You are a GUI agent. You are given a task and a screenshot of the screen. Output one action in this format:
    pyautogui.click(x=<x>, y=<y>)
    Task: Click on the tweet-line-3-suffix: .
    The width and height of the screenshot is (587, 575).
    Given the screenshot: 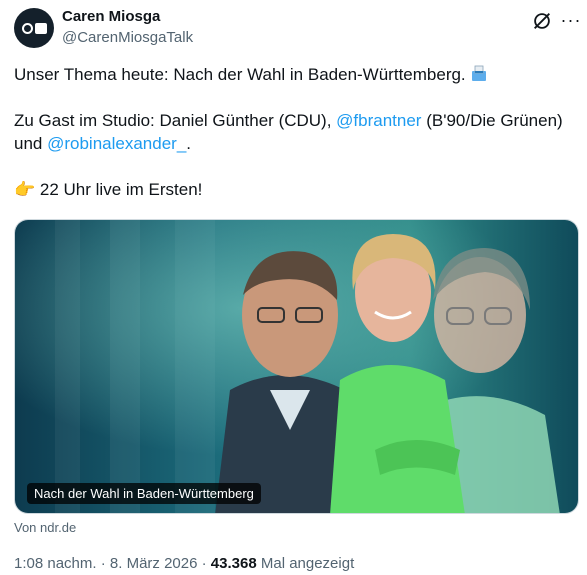 What is the action you would take?
    pyautogui.click(x=189, y=143)
    